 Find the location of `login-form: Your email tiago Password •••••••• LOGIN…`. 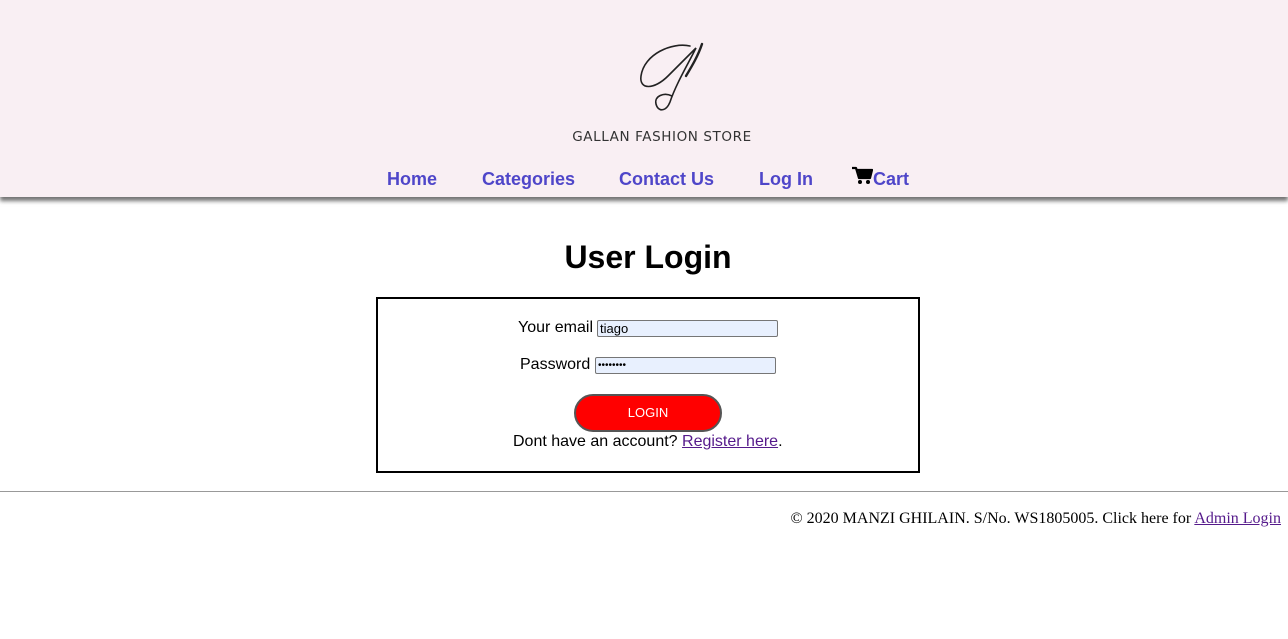

login-form: Your email tiago Password •••••••• LOGIN… is located at coordinates (648, 385).